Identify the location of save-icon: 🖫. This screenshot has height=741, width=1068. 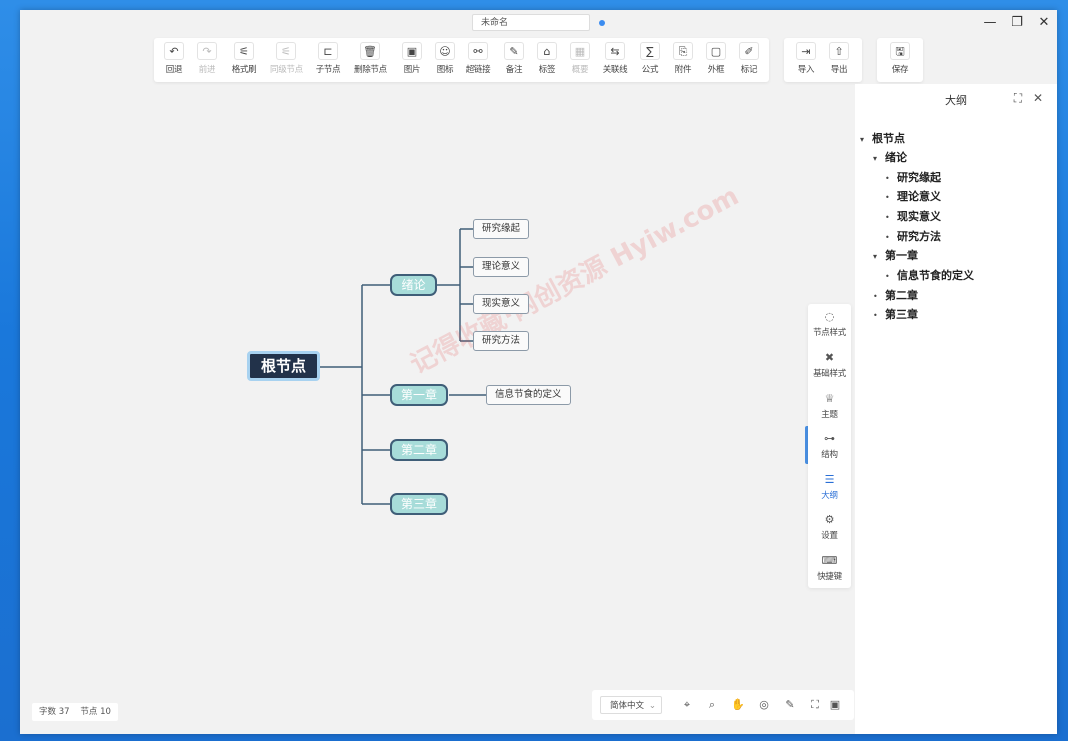
(900, 51).